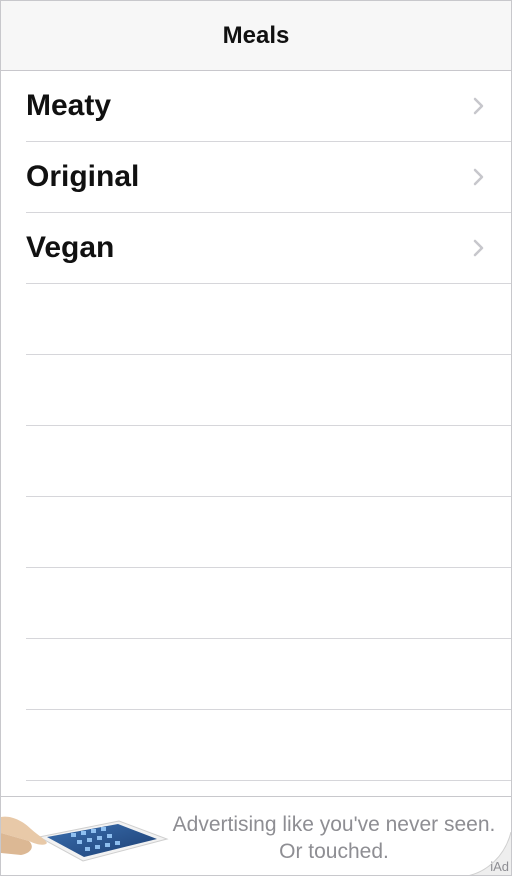 This screenshot has width=512, height=876. What do you see at coordinates (69, 105) in the screenshot?
I see `row-label: Meaty` at bounding box center [69, 105].